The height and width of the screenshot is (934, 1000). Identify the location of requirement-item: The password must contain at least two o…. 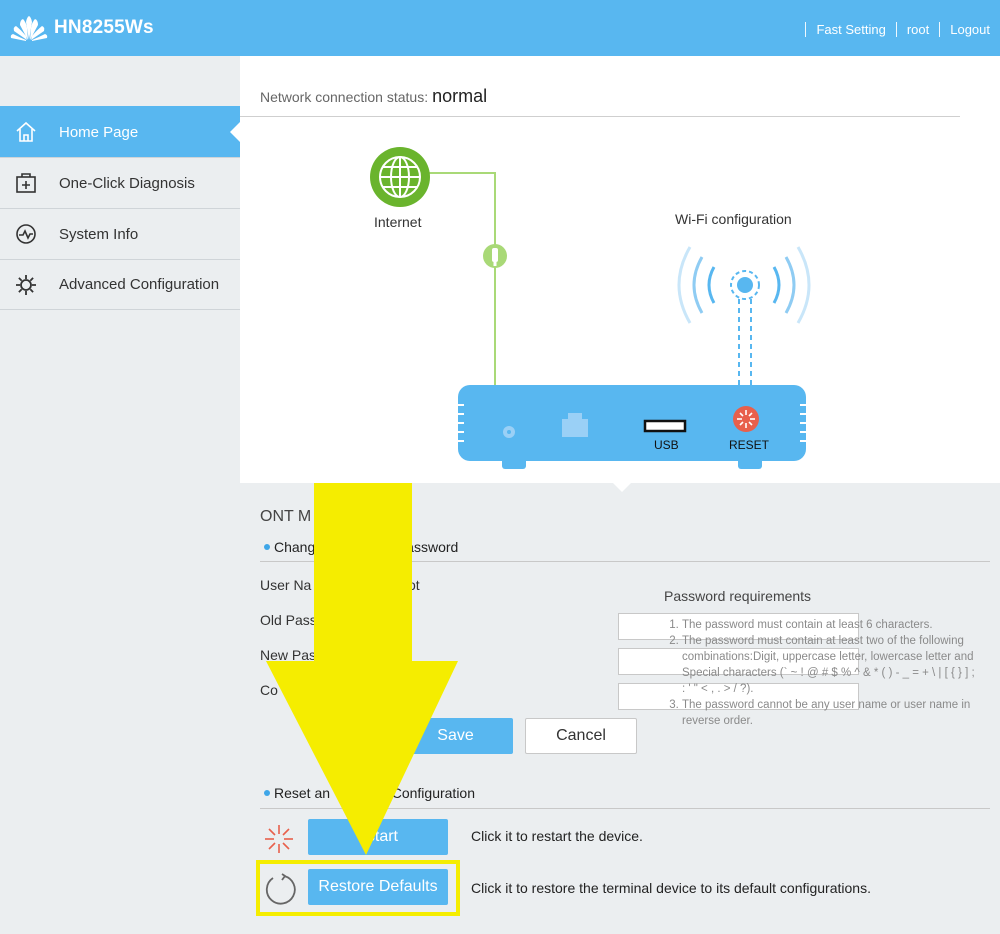
(831, 665).